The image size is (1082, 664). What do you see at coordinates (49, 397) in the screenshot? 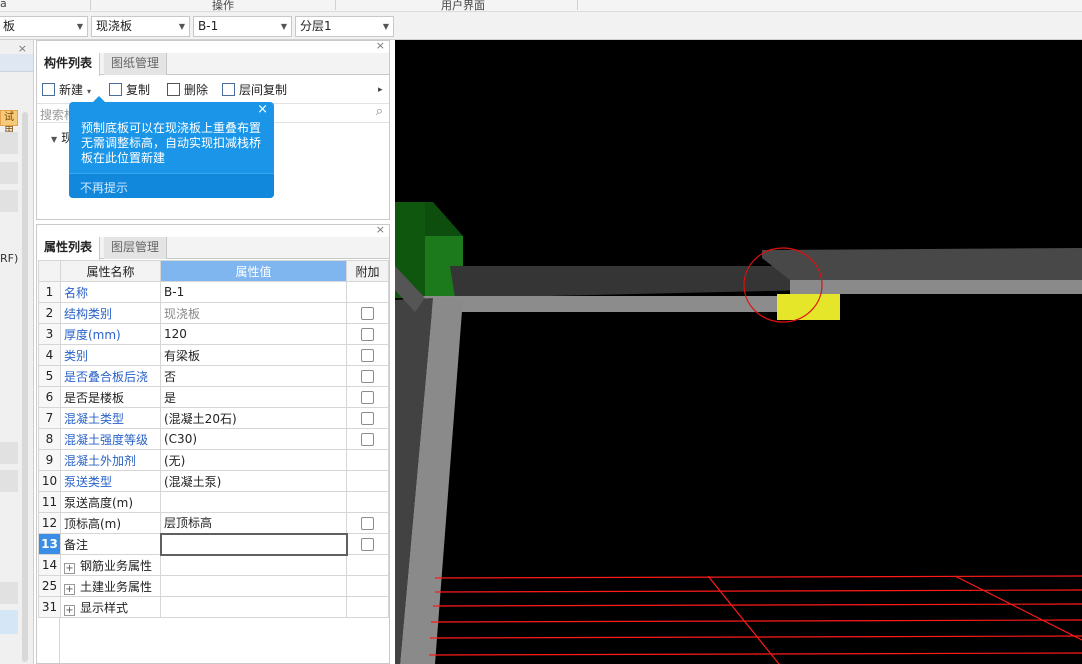
I see `row-index: 6` at bounding box center [49, 397].